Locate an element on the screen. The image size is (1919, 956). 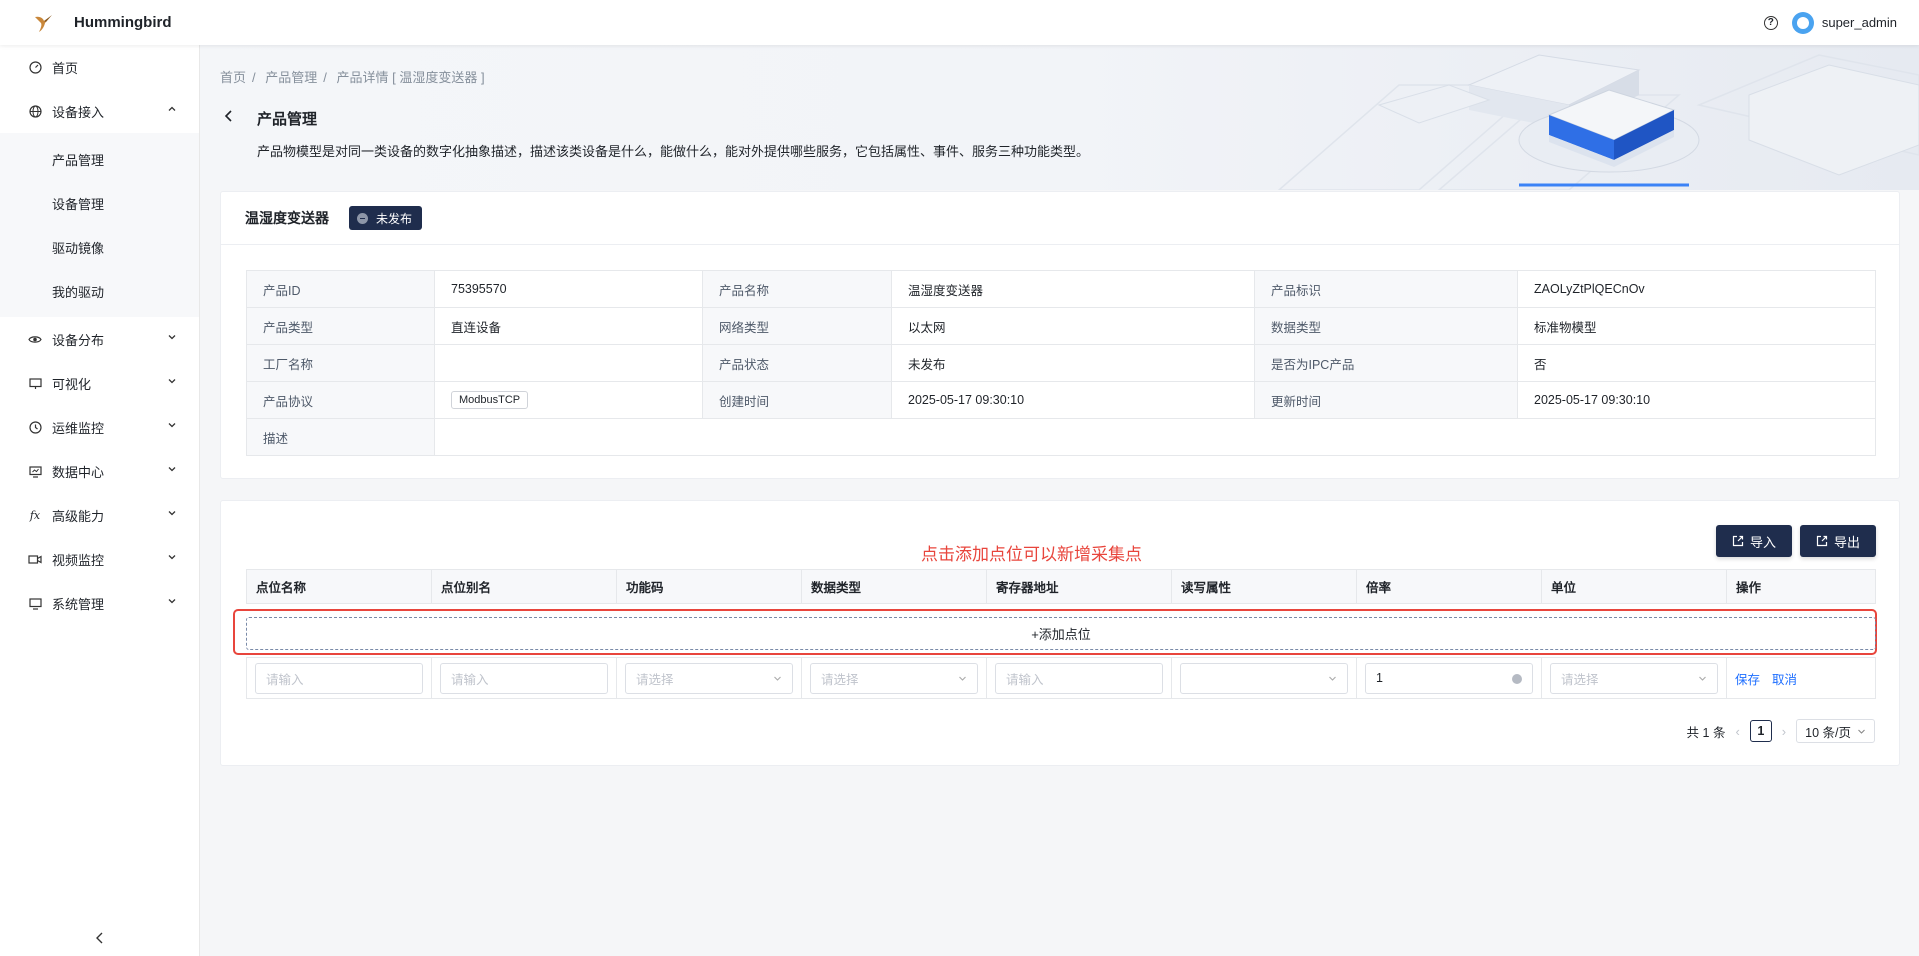
read-write-select is located at coordinates (1264, 678).